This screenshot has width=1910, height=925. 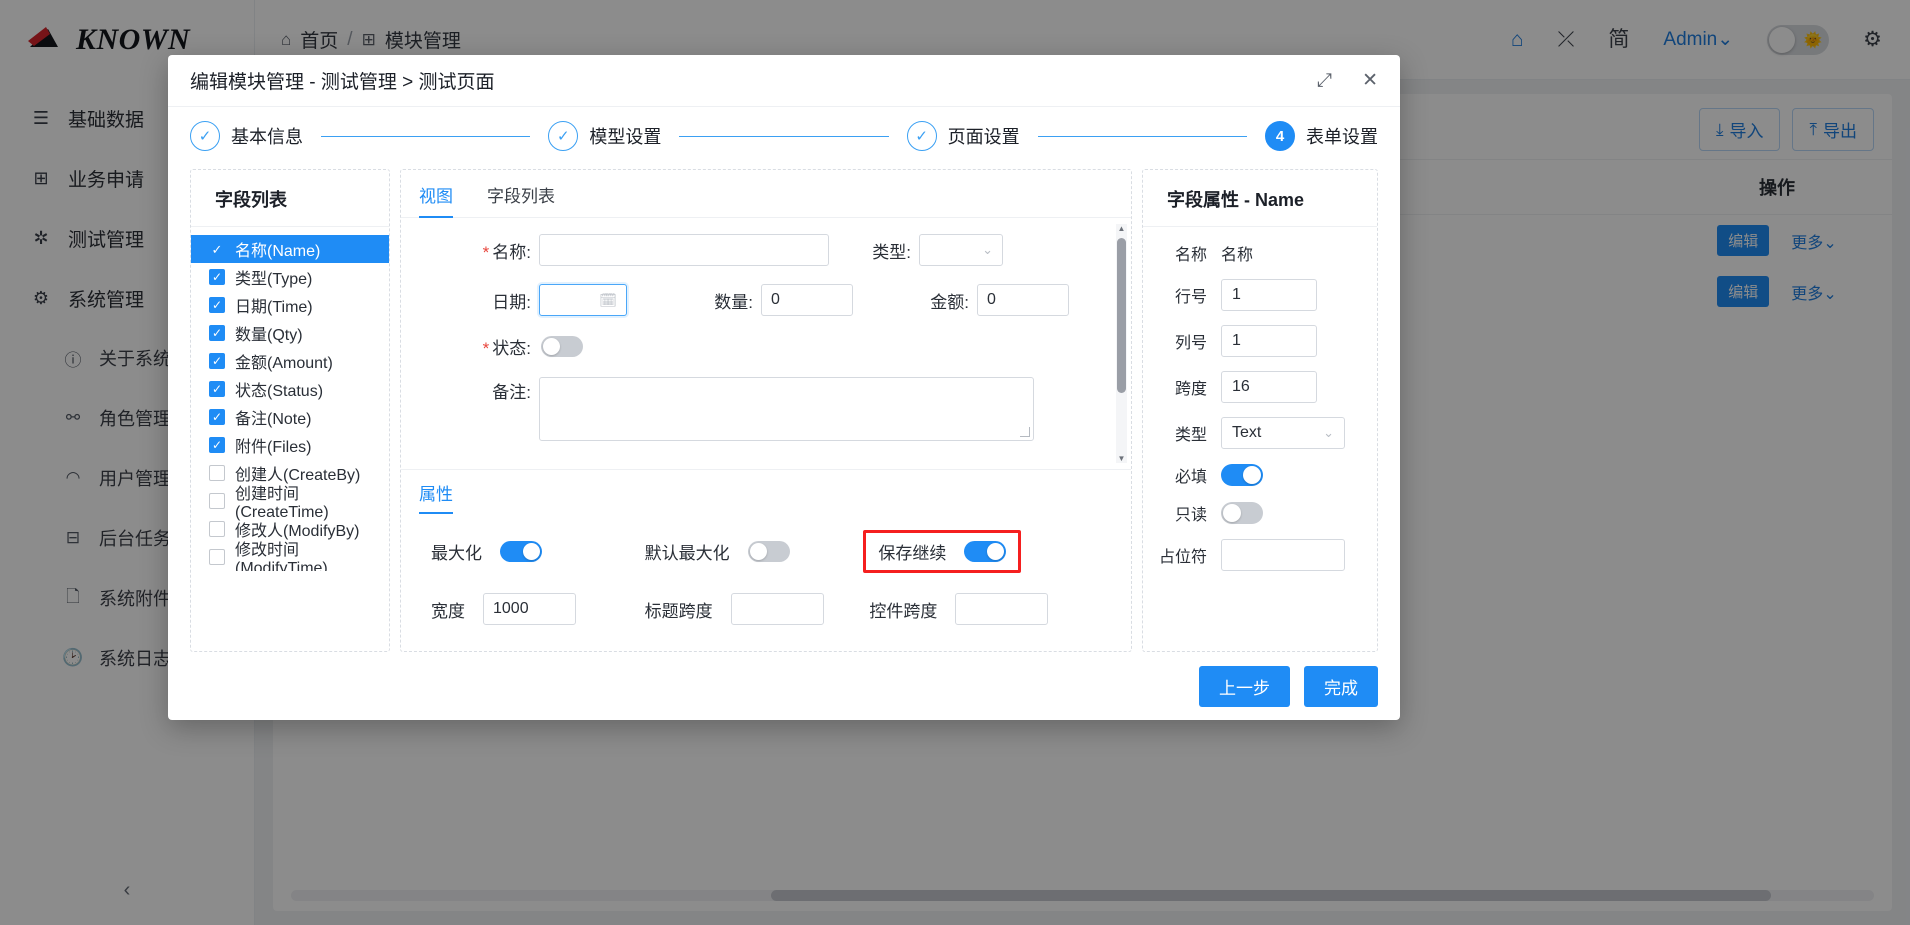 What do you see at coordinates (436, 497) in the screenshot?
I see `tab-attributes: 属性` at bounding box center [436, 497].